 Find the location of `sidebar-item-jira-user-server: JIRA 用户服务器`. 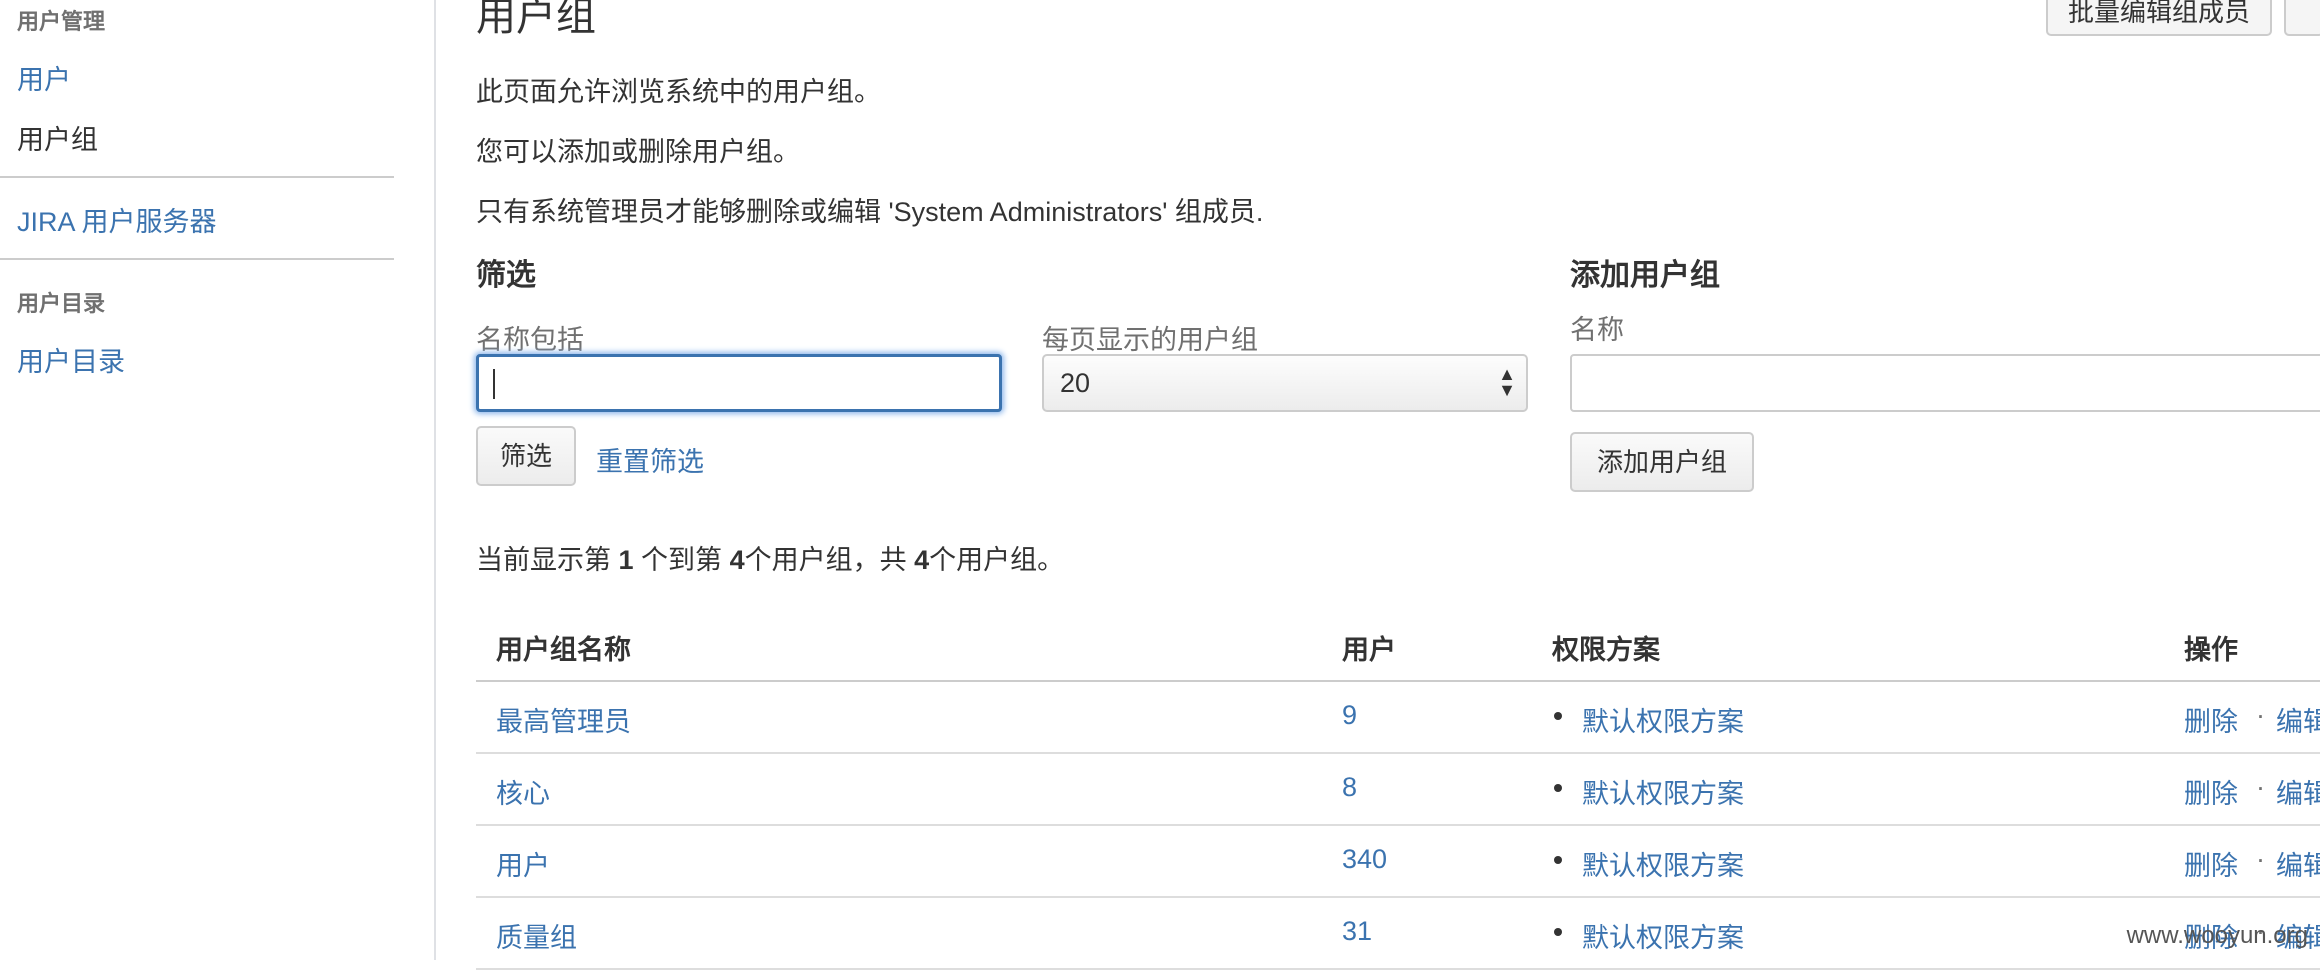

sidebar-item-jira-user-server: JIRA 用户服务器 is located at coordinates (117, 219).